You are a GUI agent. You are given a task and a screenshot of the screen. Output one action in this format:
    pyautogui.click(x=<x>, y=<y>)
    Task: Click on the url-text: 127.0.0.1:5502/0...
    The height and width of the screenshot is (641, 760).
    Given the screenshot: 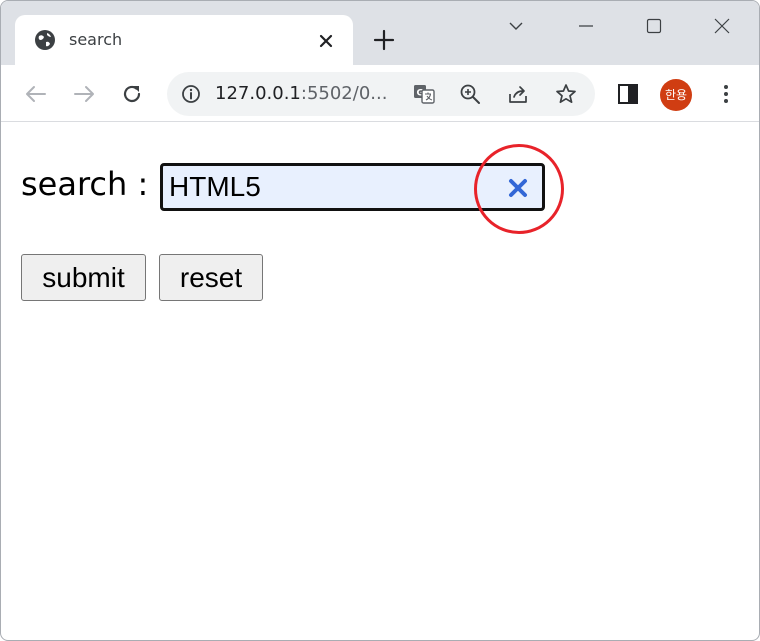 What is the action you would take?
    pyautogui.click(x=301, y=93)
    